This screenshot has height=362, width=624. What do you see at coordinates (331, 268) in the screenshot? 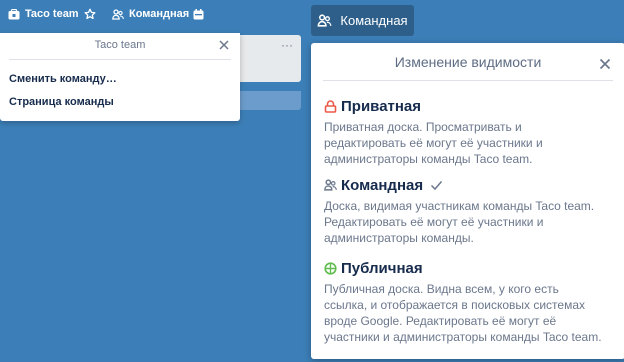
I see `globe-icon` at bounding box center [331, 268].